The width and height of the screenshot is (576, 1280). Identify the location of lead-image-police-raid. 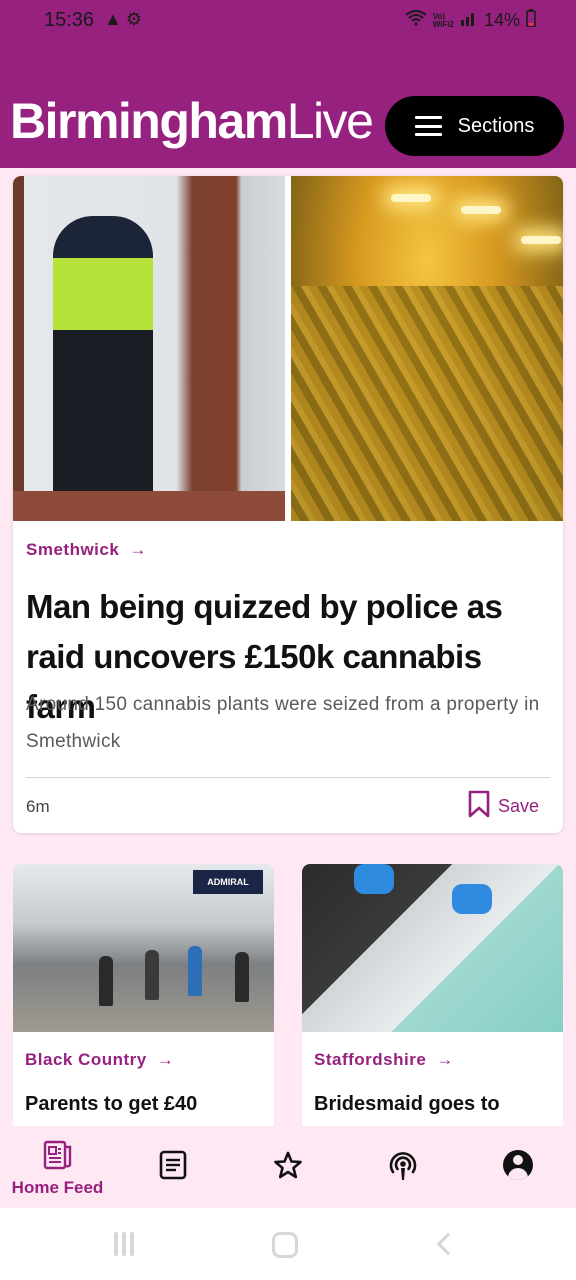
(149, 348).